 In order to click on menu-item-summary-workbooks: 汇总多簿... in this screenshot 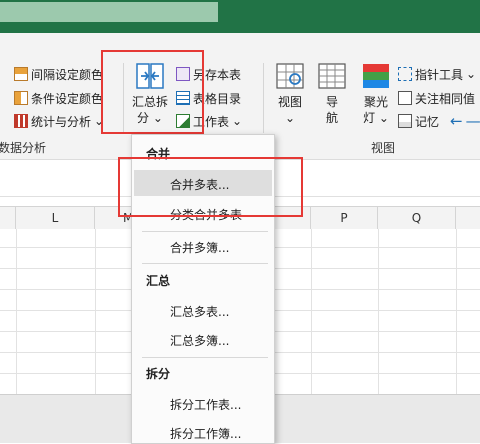, I will do `click(199, 340)`.